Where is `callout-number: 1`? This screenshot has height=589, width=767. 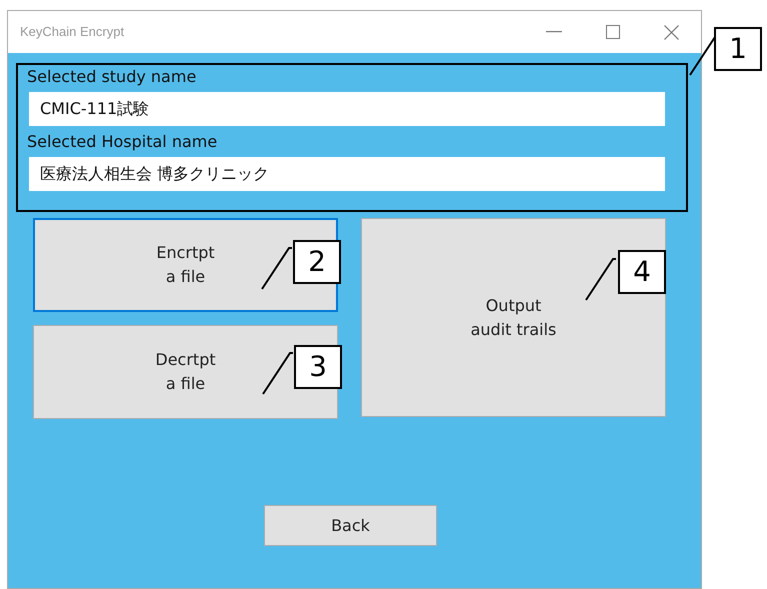 callout-number: 1 is located at coordinates (738, 49).